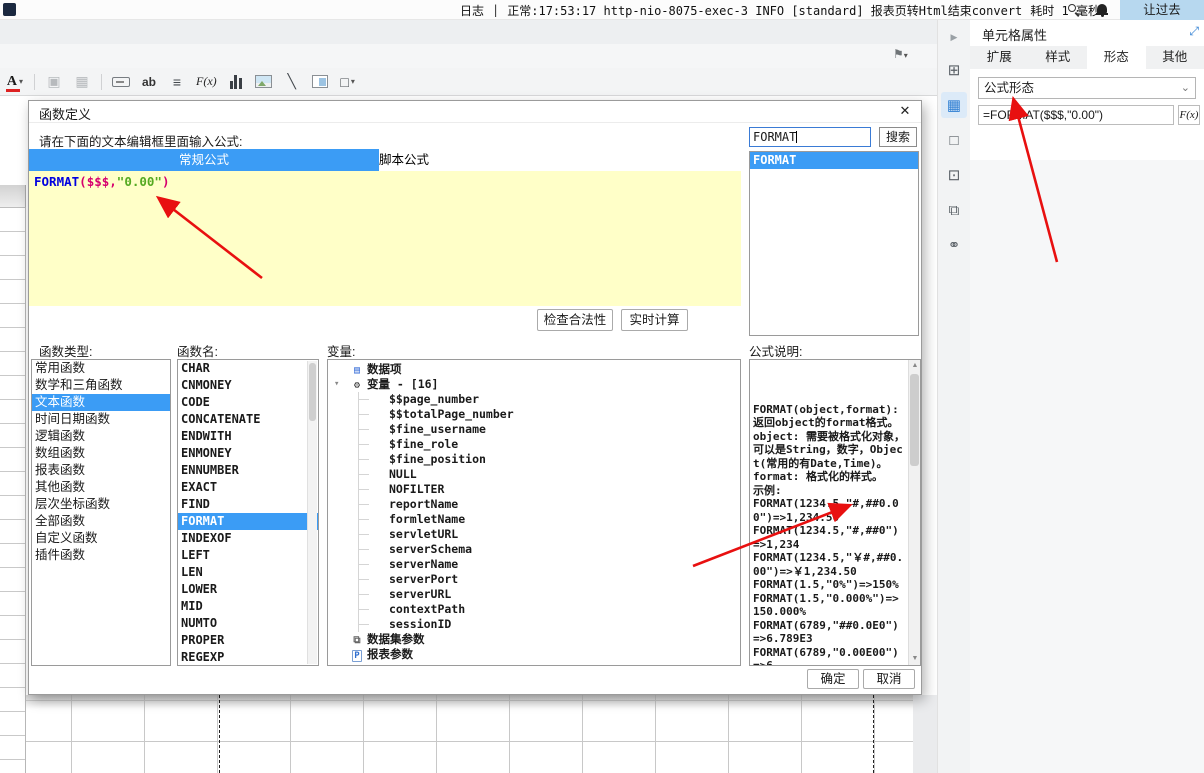 Image resolution: width=1204 pixels, height=773 pixels. I want to click on function-name-item: EXACT, so click(248, 487).